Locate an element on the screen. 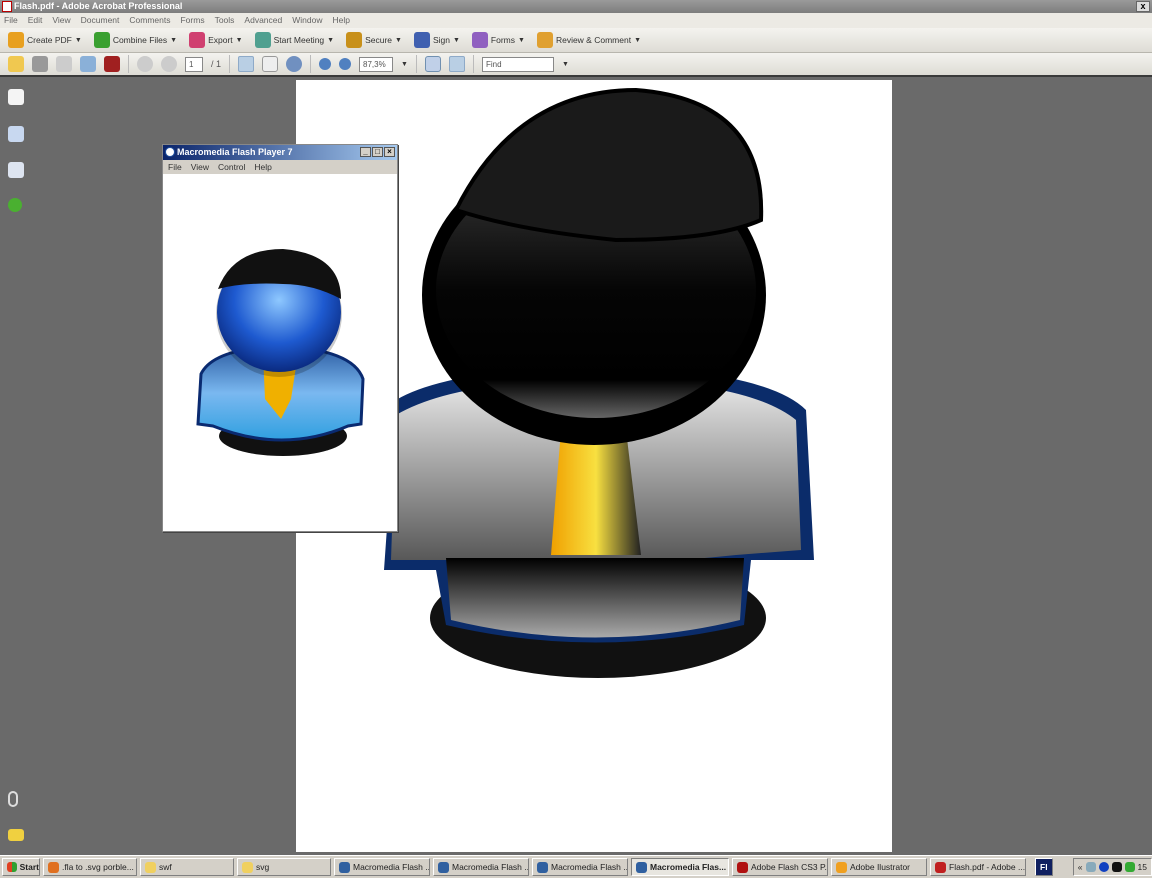 This screenshot has width=1152, height=878. taskbar-item-label: svg is located at coordinates (263, 867).